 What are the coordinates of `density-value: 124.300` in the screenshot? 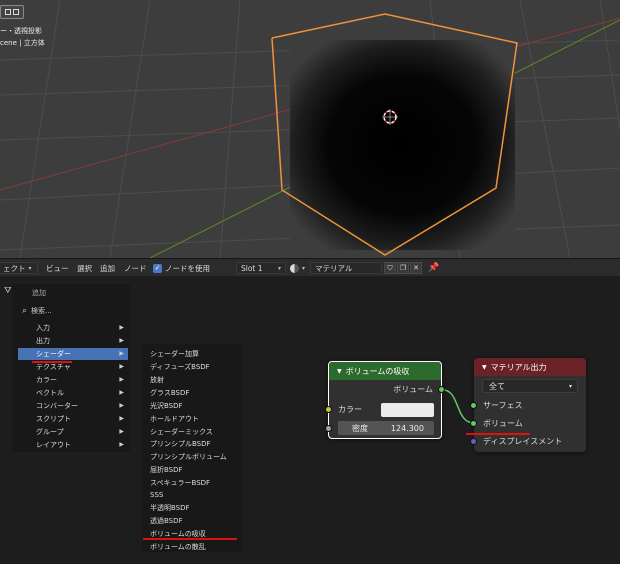 It's located at (407, 428).